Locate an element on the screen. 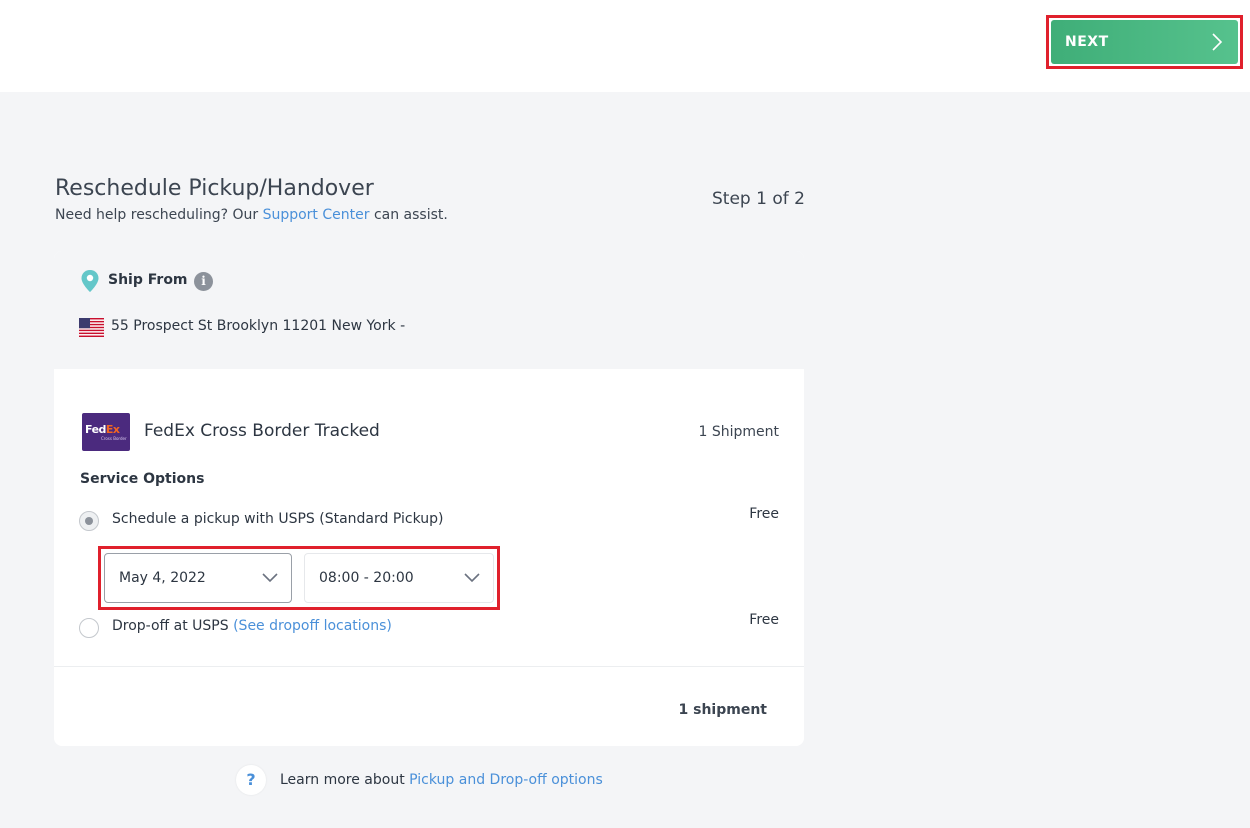  info-icon: i is located at coordinates (203, 281).